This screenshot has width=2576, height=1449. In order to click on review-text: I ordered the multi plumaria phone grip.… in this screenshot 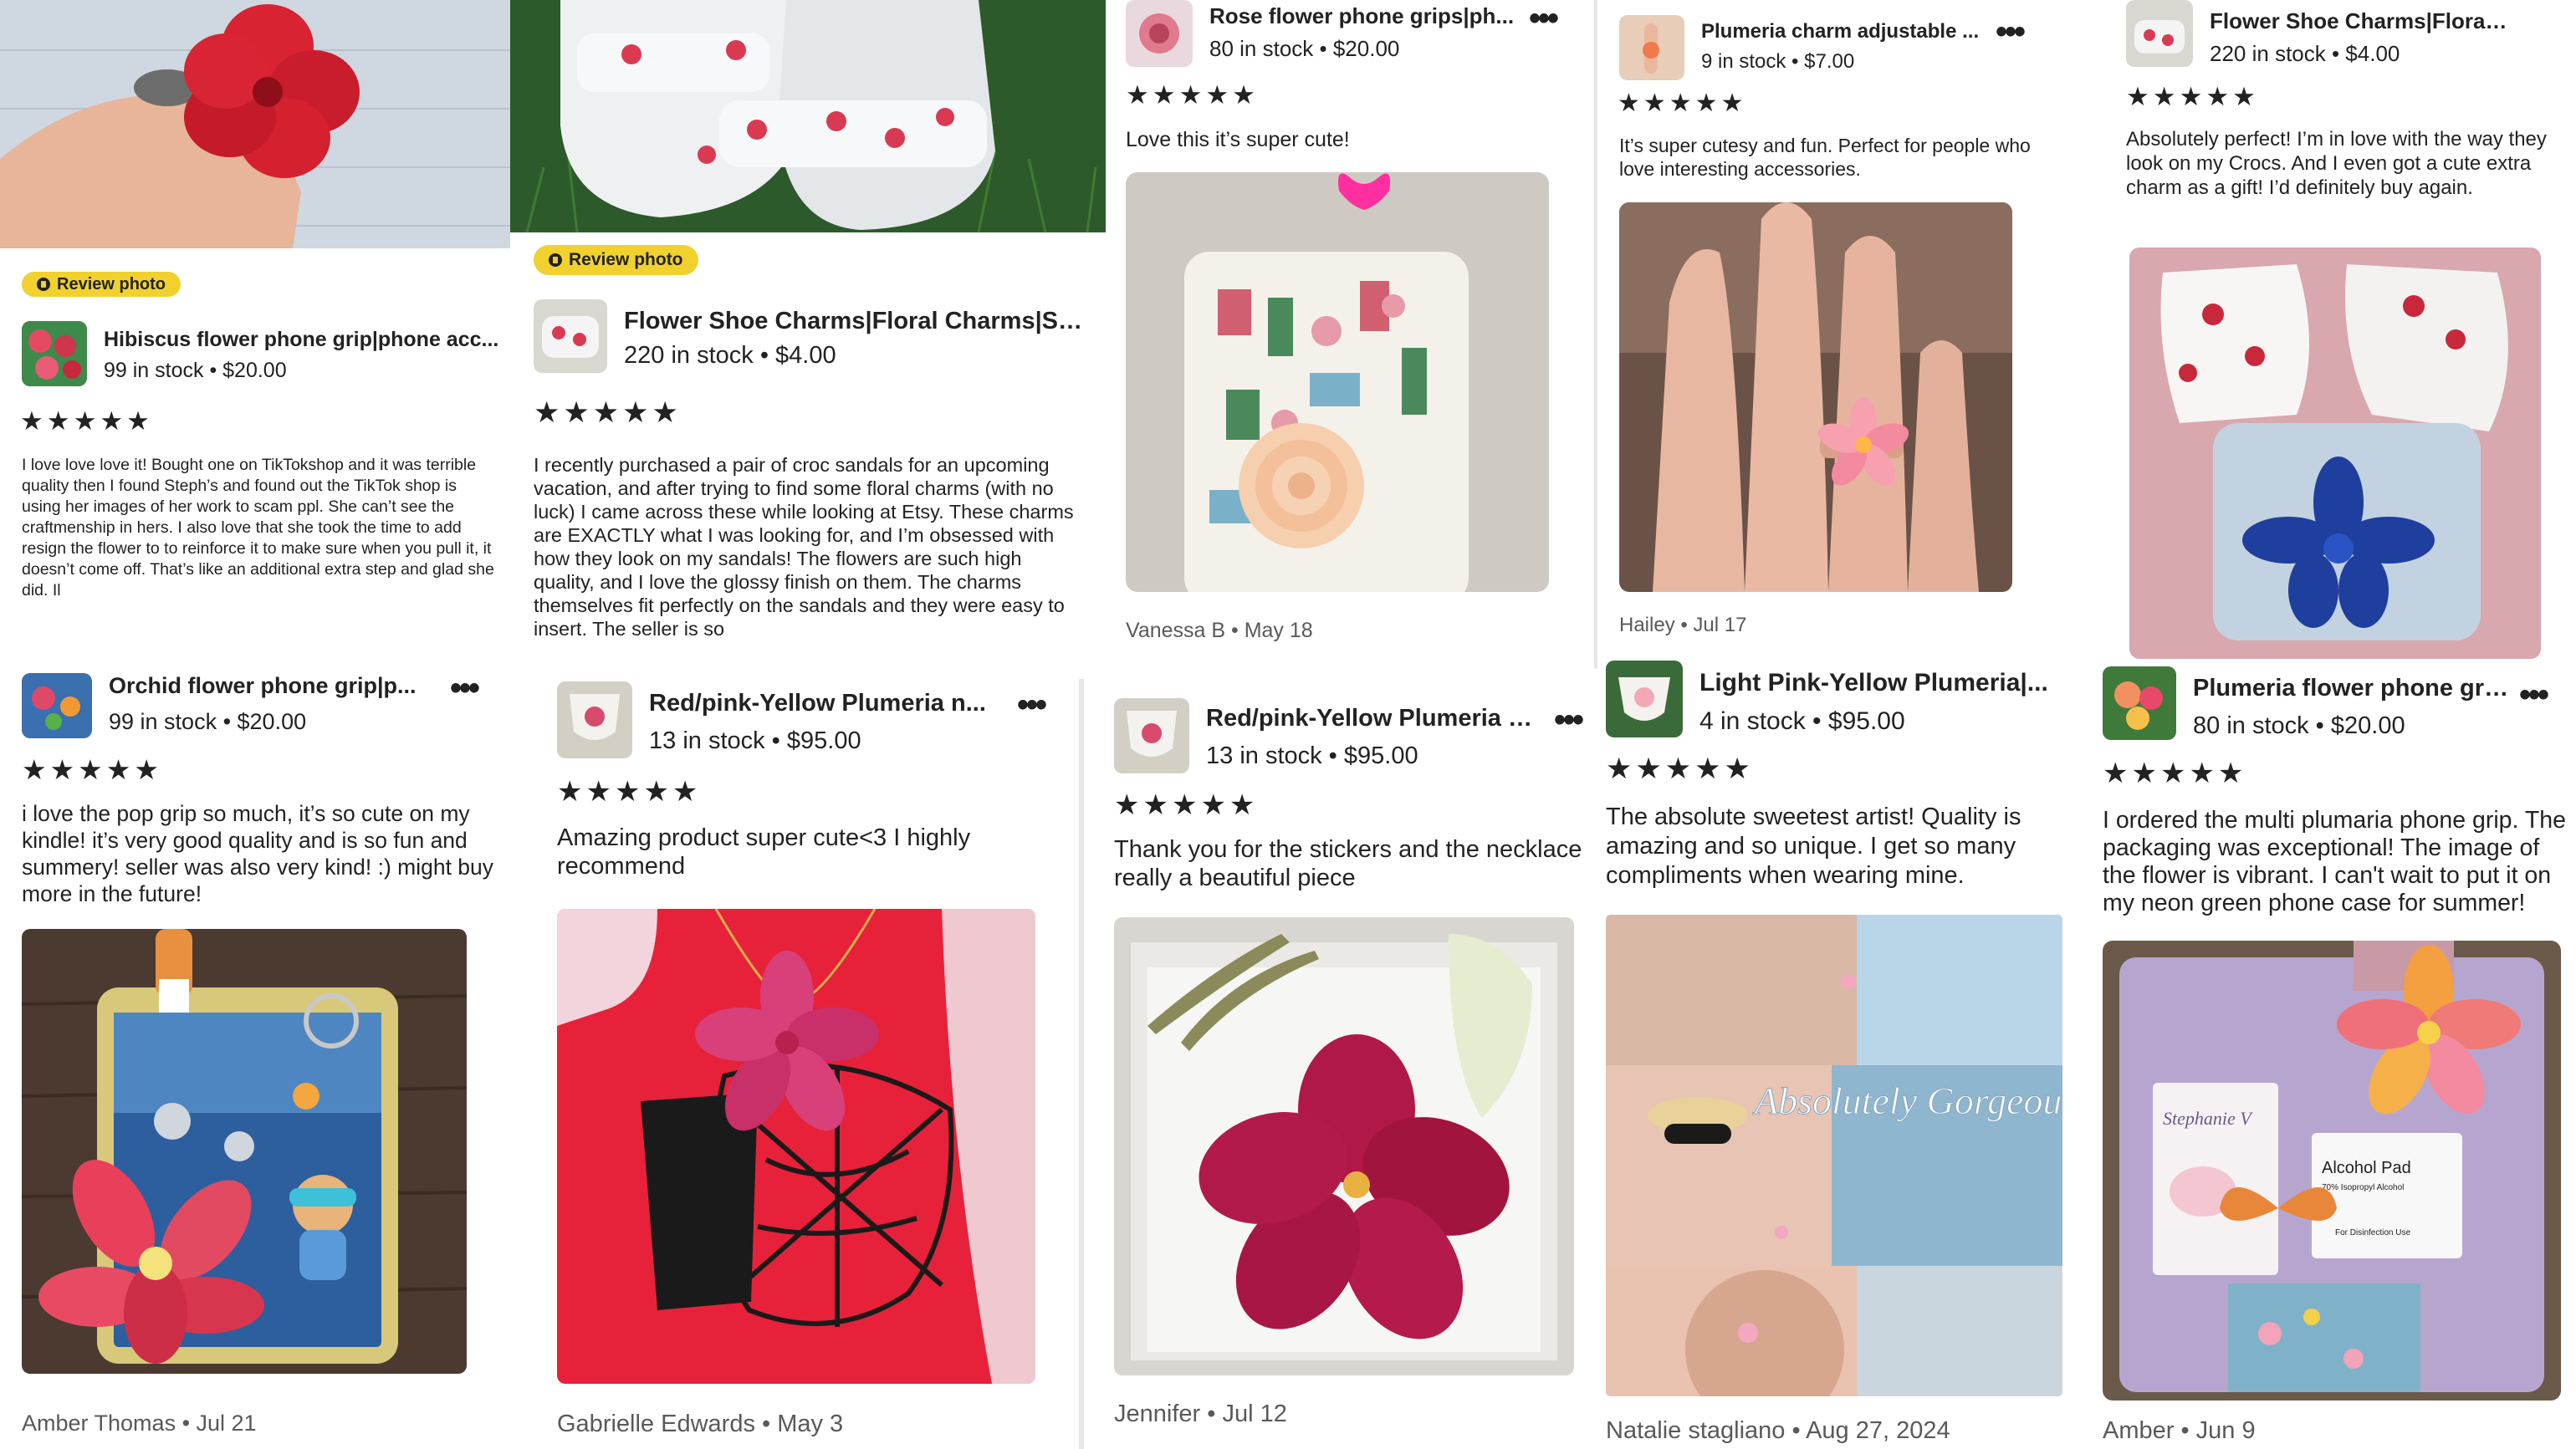, I will do `click(2334, 862)`.